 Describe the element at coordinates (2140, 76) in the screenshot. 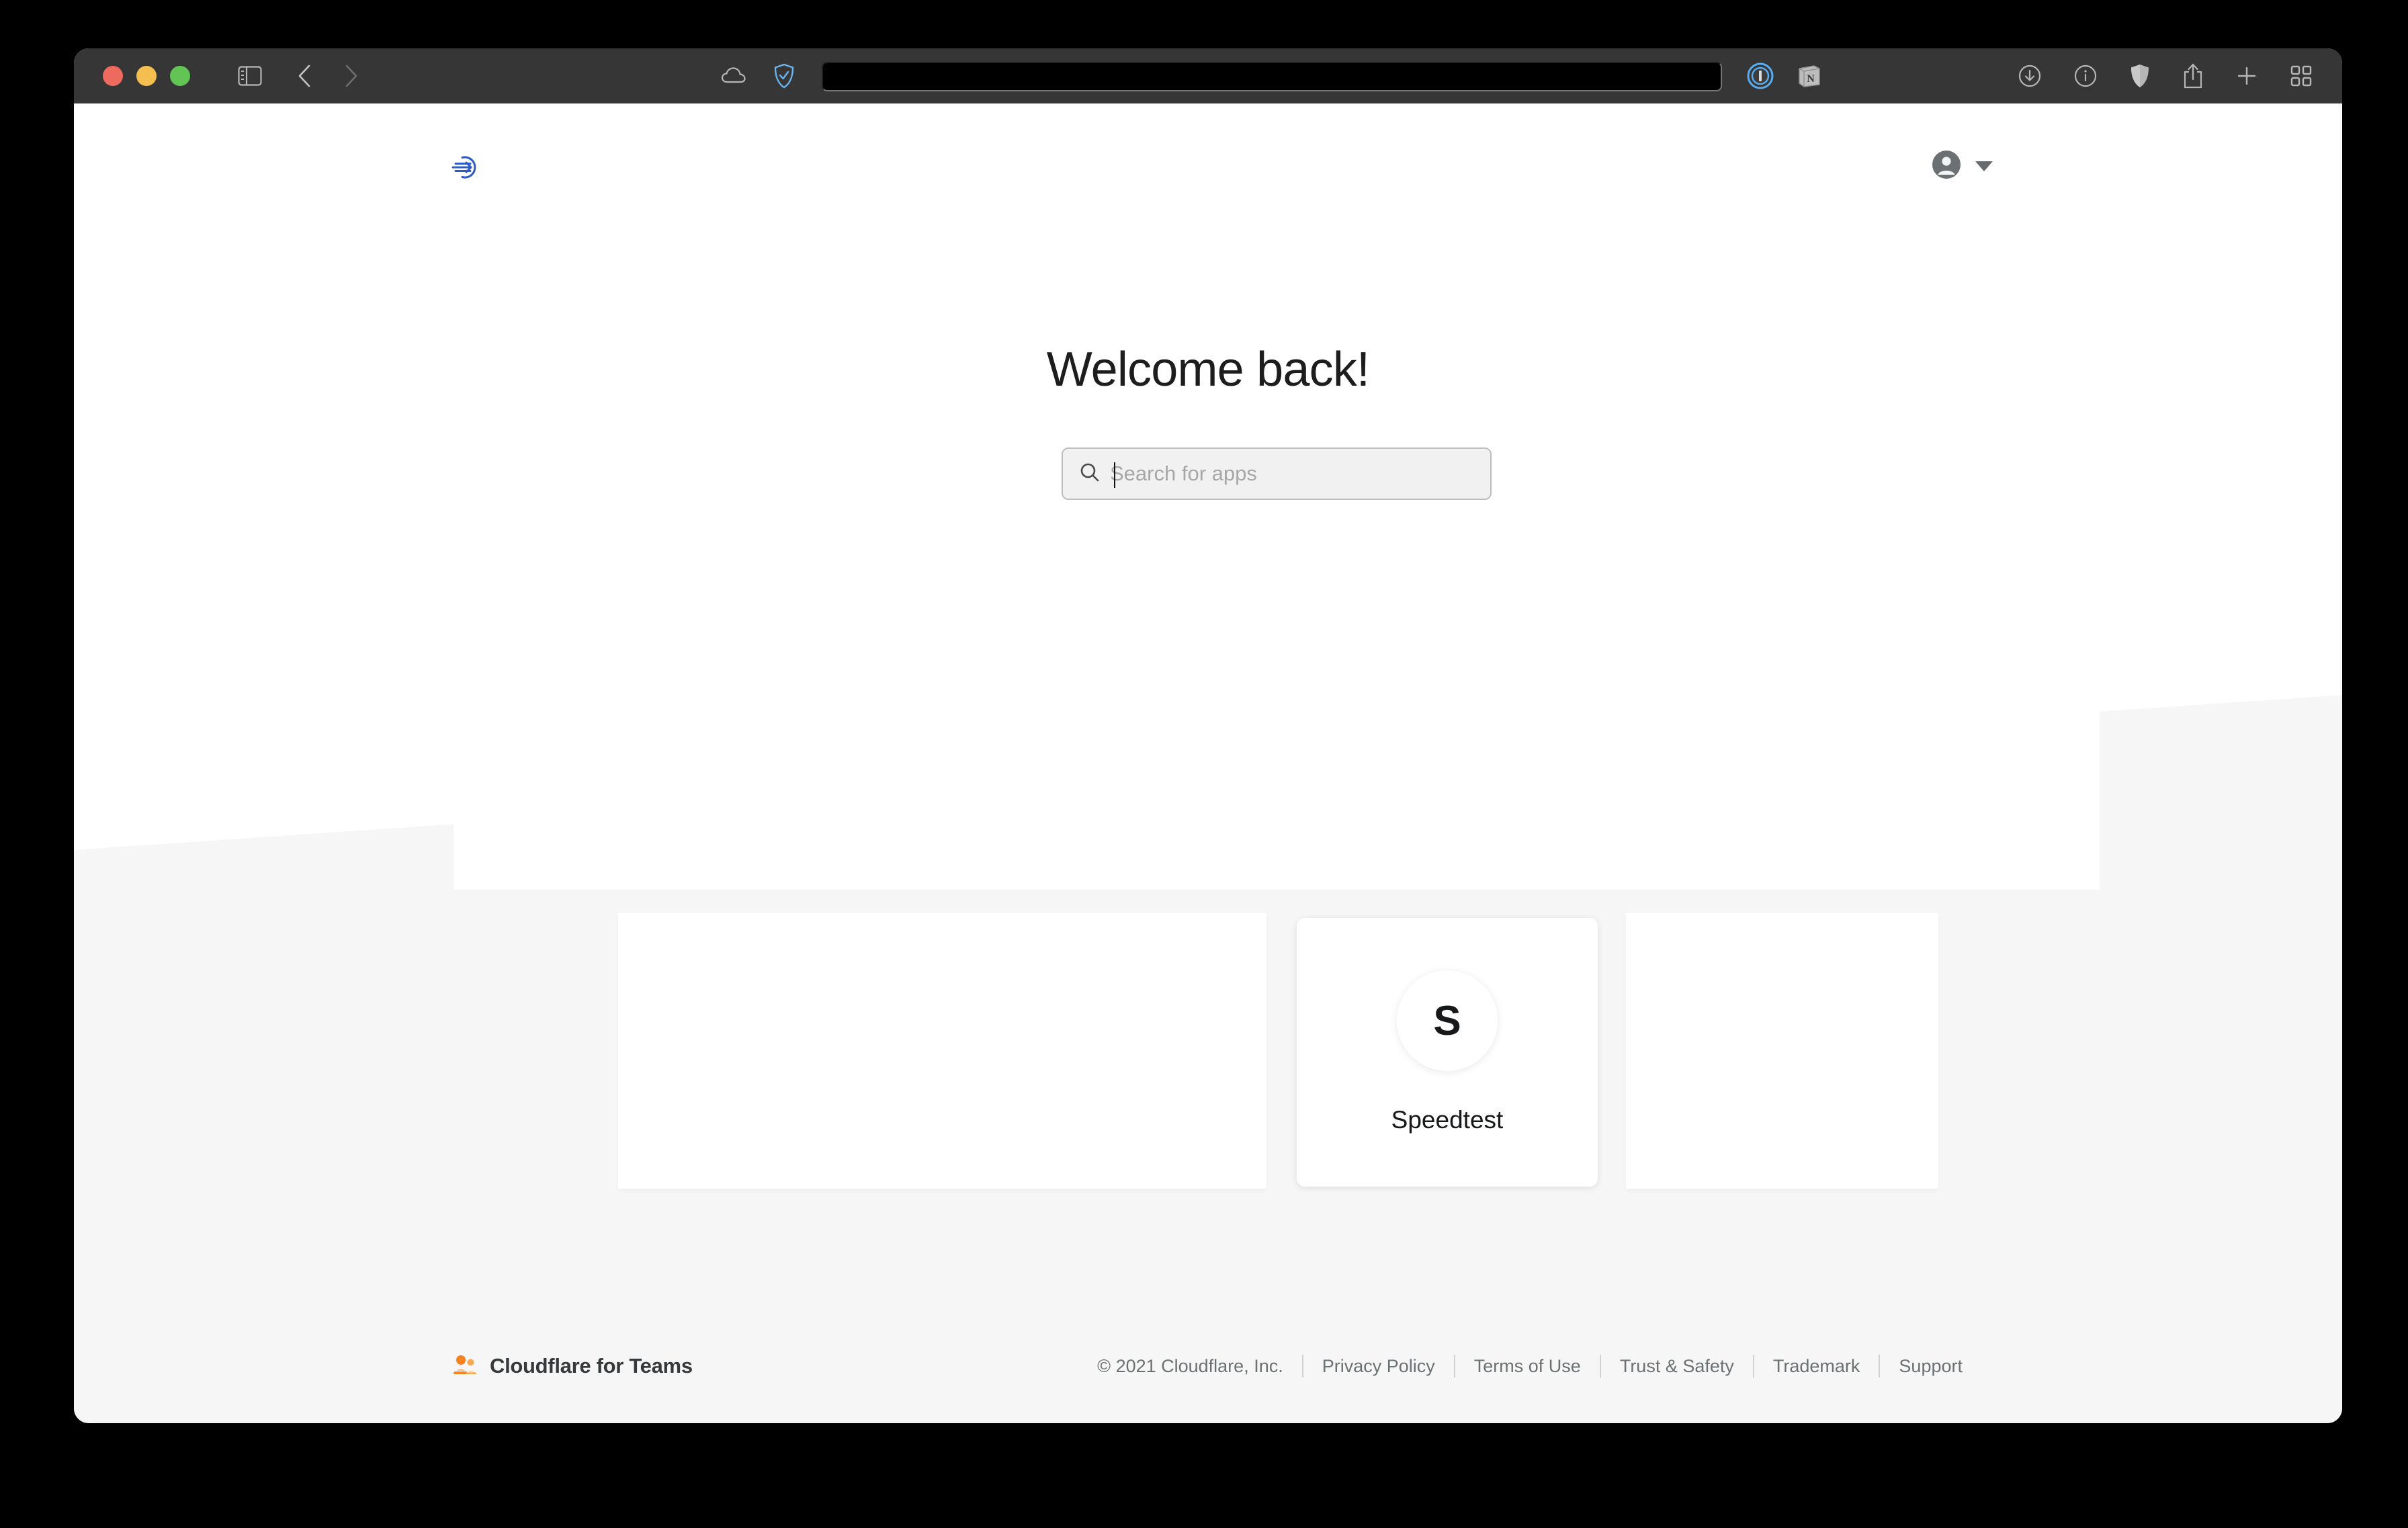

I see `privacy-shield-icon` at that location.